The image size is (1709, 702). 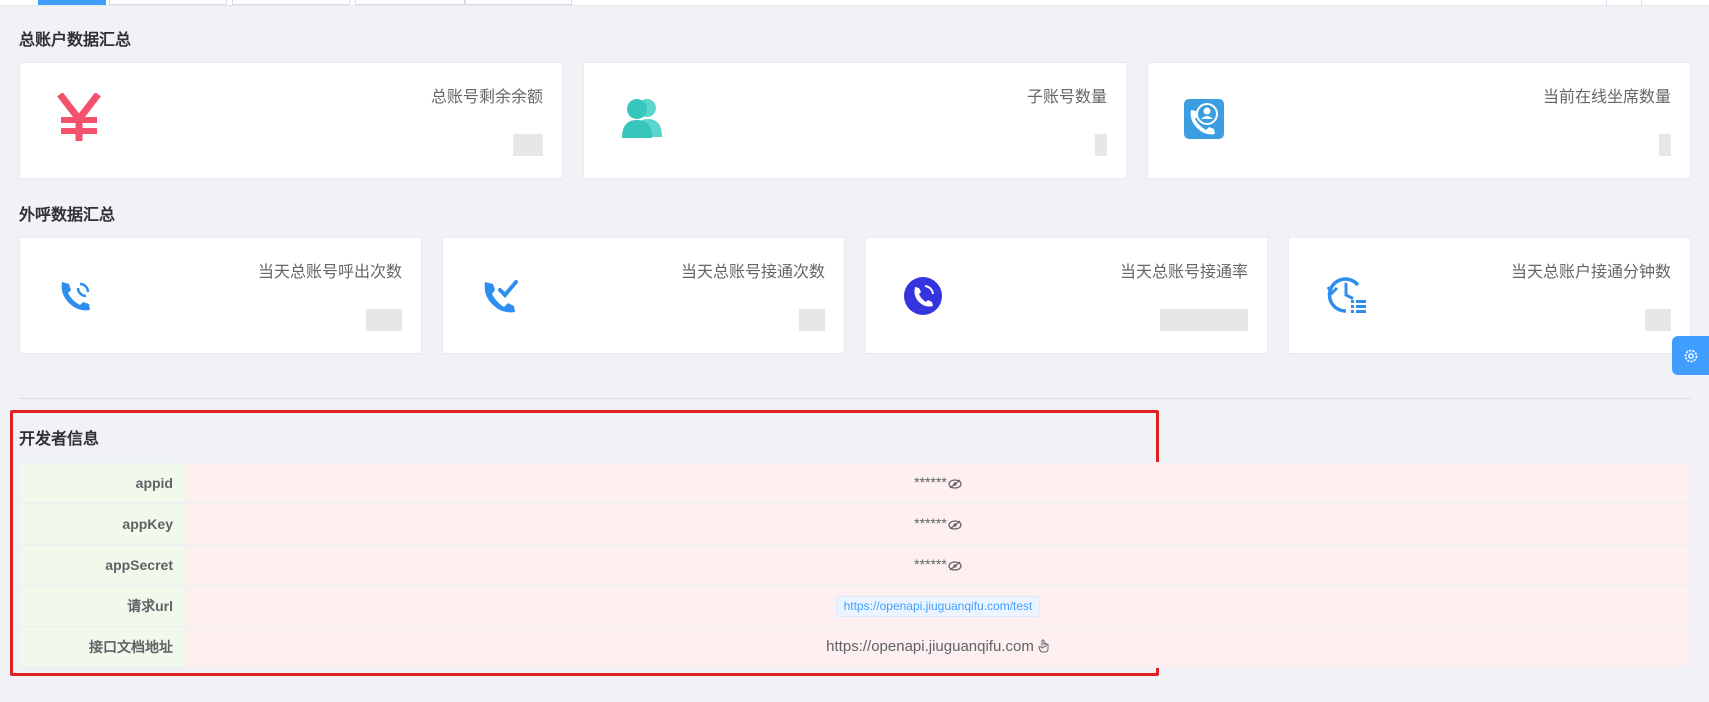 What do you see at coordinates (102, 565) in the screenshot?
I see `appsecret-key: appSecret` at bounding box center [102, 565].